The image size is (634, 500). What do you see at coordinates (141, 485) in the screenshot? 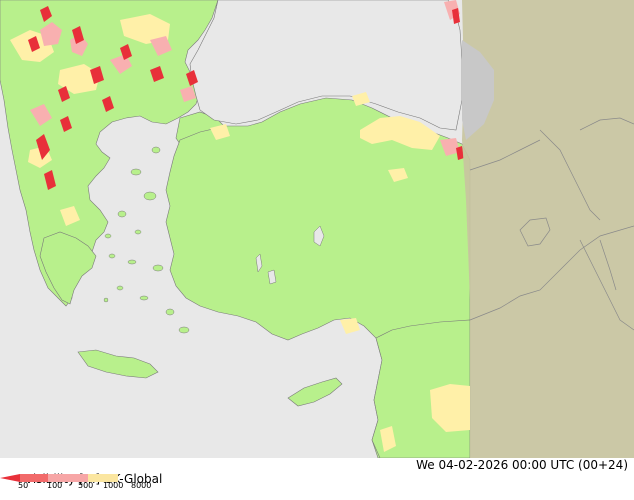
I see `legend-tick-8000: 8000` at bounding box center [141, 485].